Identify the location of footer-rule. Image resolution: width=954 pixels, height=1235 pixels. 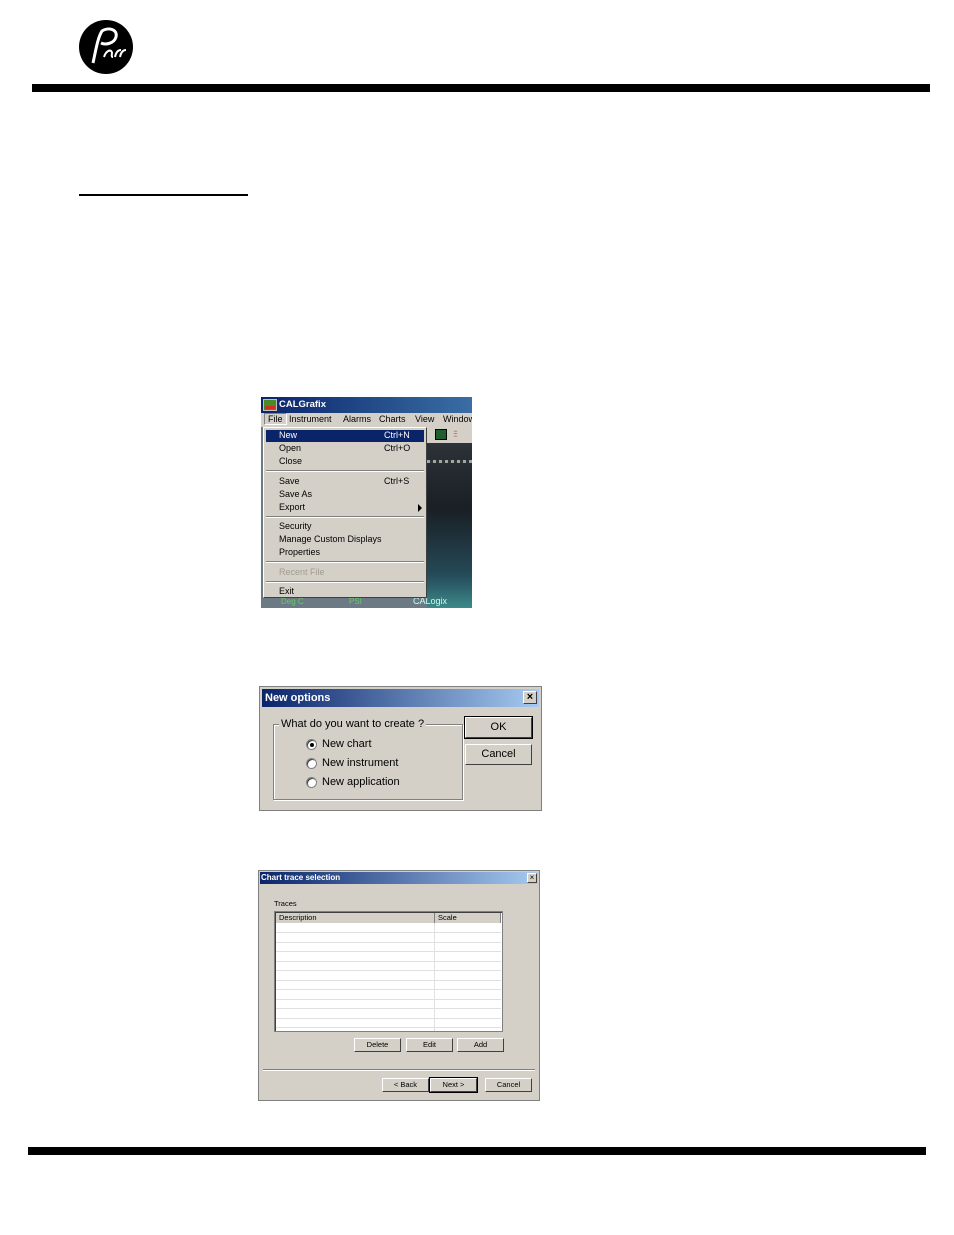
(477, 1151).